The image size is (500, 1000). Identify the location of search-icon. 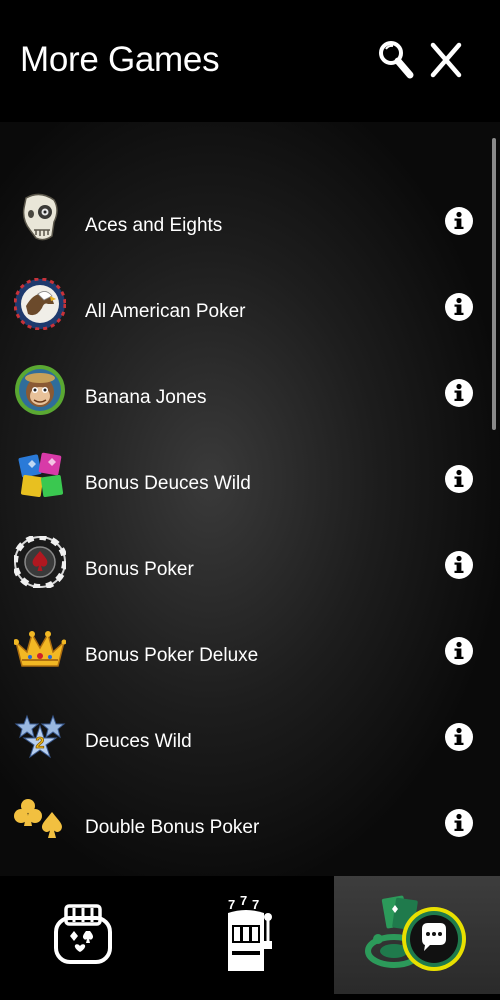
(396, 60).